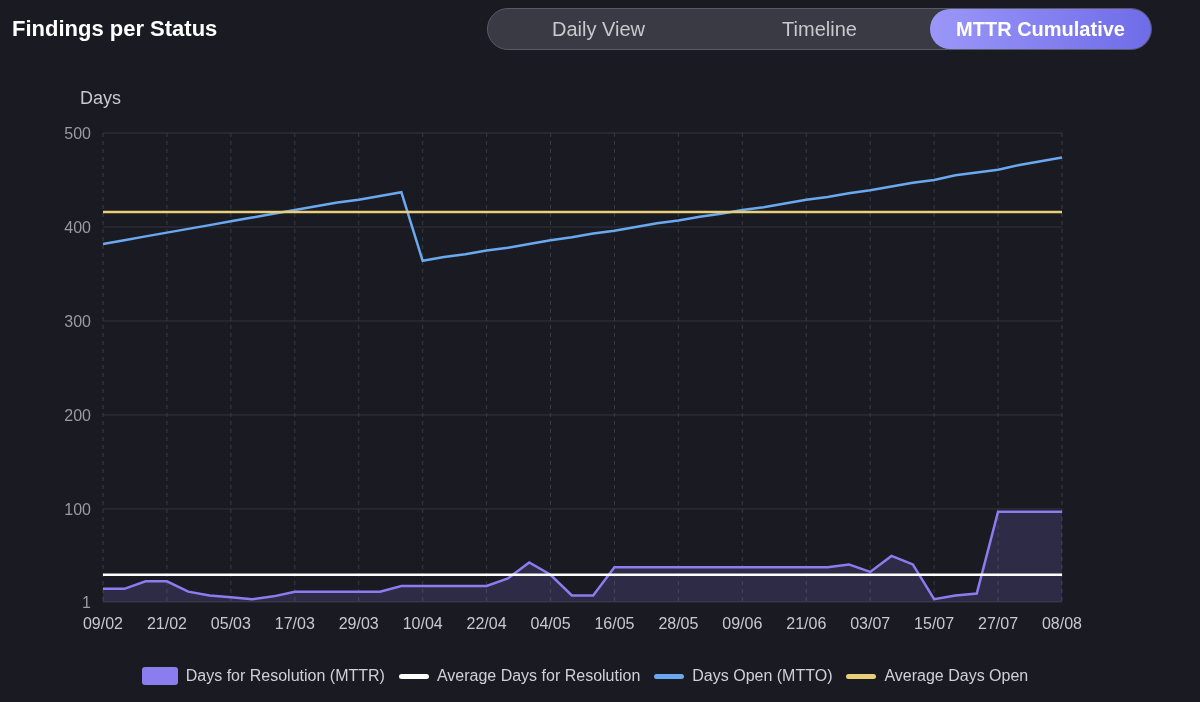 This screenshot has width=1200, height=702. What do you see at coordinates (358, 623) in the screenshot?
I see `x-tick-label: 29/03` at bounding box center [358, 623].